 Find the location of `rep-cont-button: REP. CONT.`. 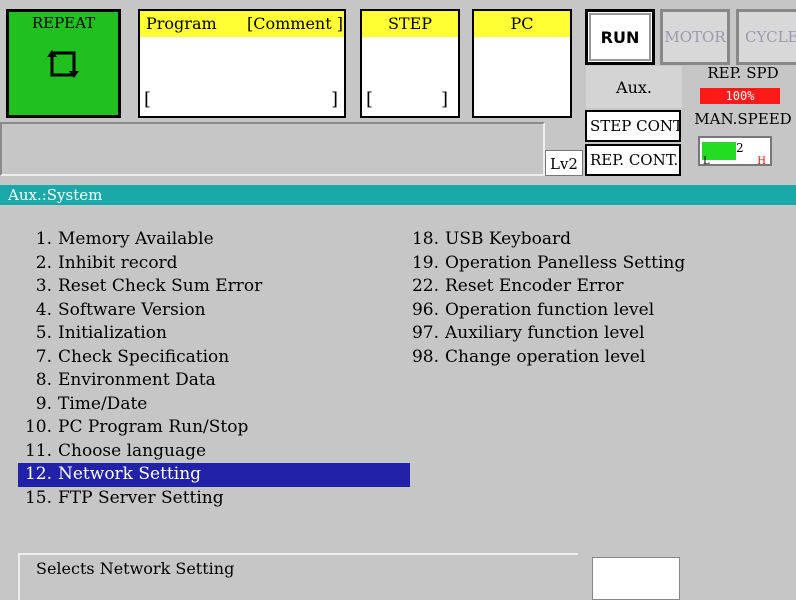

rep-cont-button: REP. CONT. is located at coordinates (633, 160).